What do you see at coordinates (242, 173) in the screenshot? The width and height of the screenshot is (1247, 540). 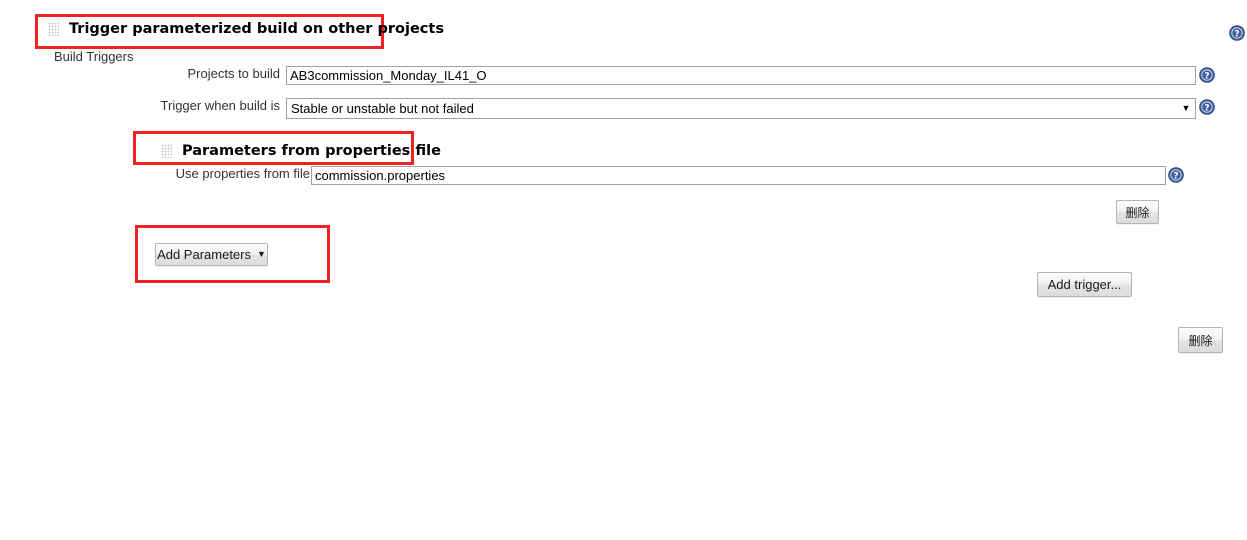 I see `use-properties-from-file-label: Use properties from file` at bounding box center [242, 173].